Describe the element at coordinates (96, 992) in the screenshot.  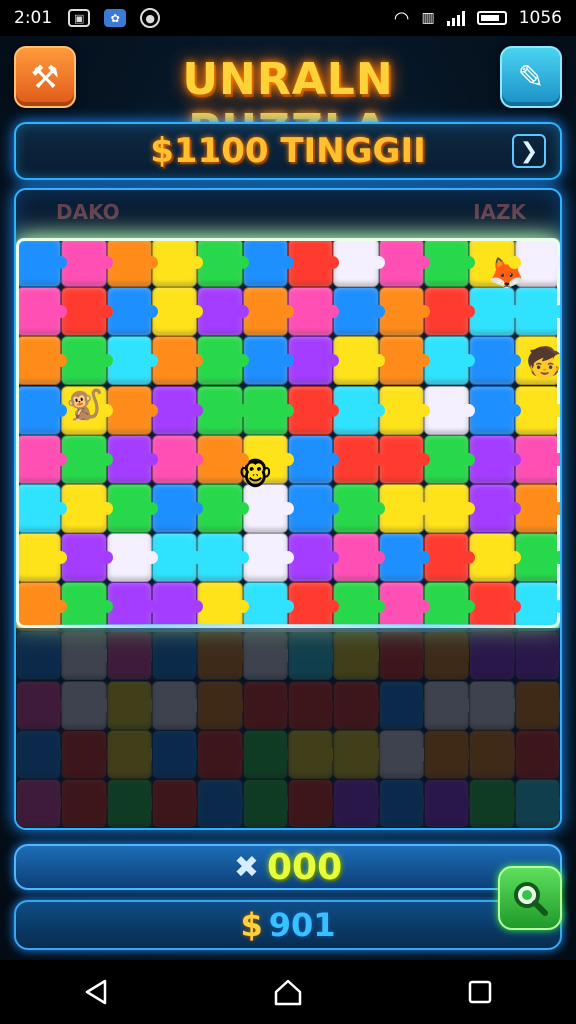
I see `back-button` at that location.